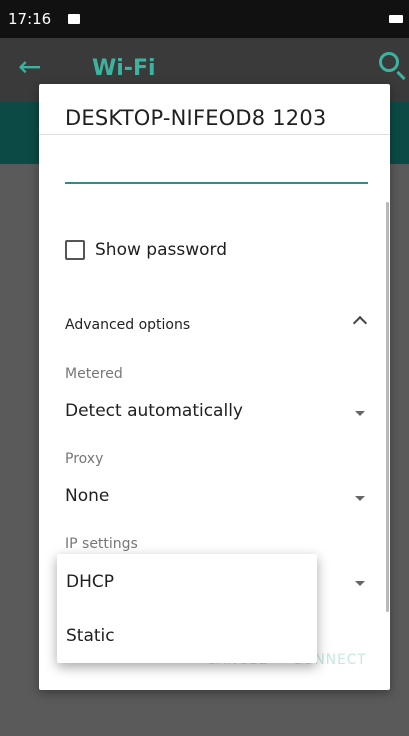 This screenshot has width=409, height=736. I want to click on proxy-label: Proxy, so click(84, 459).